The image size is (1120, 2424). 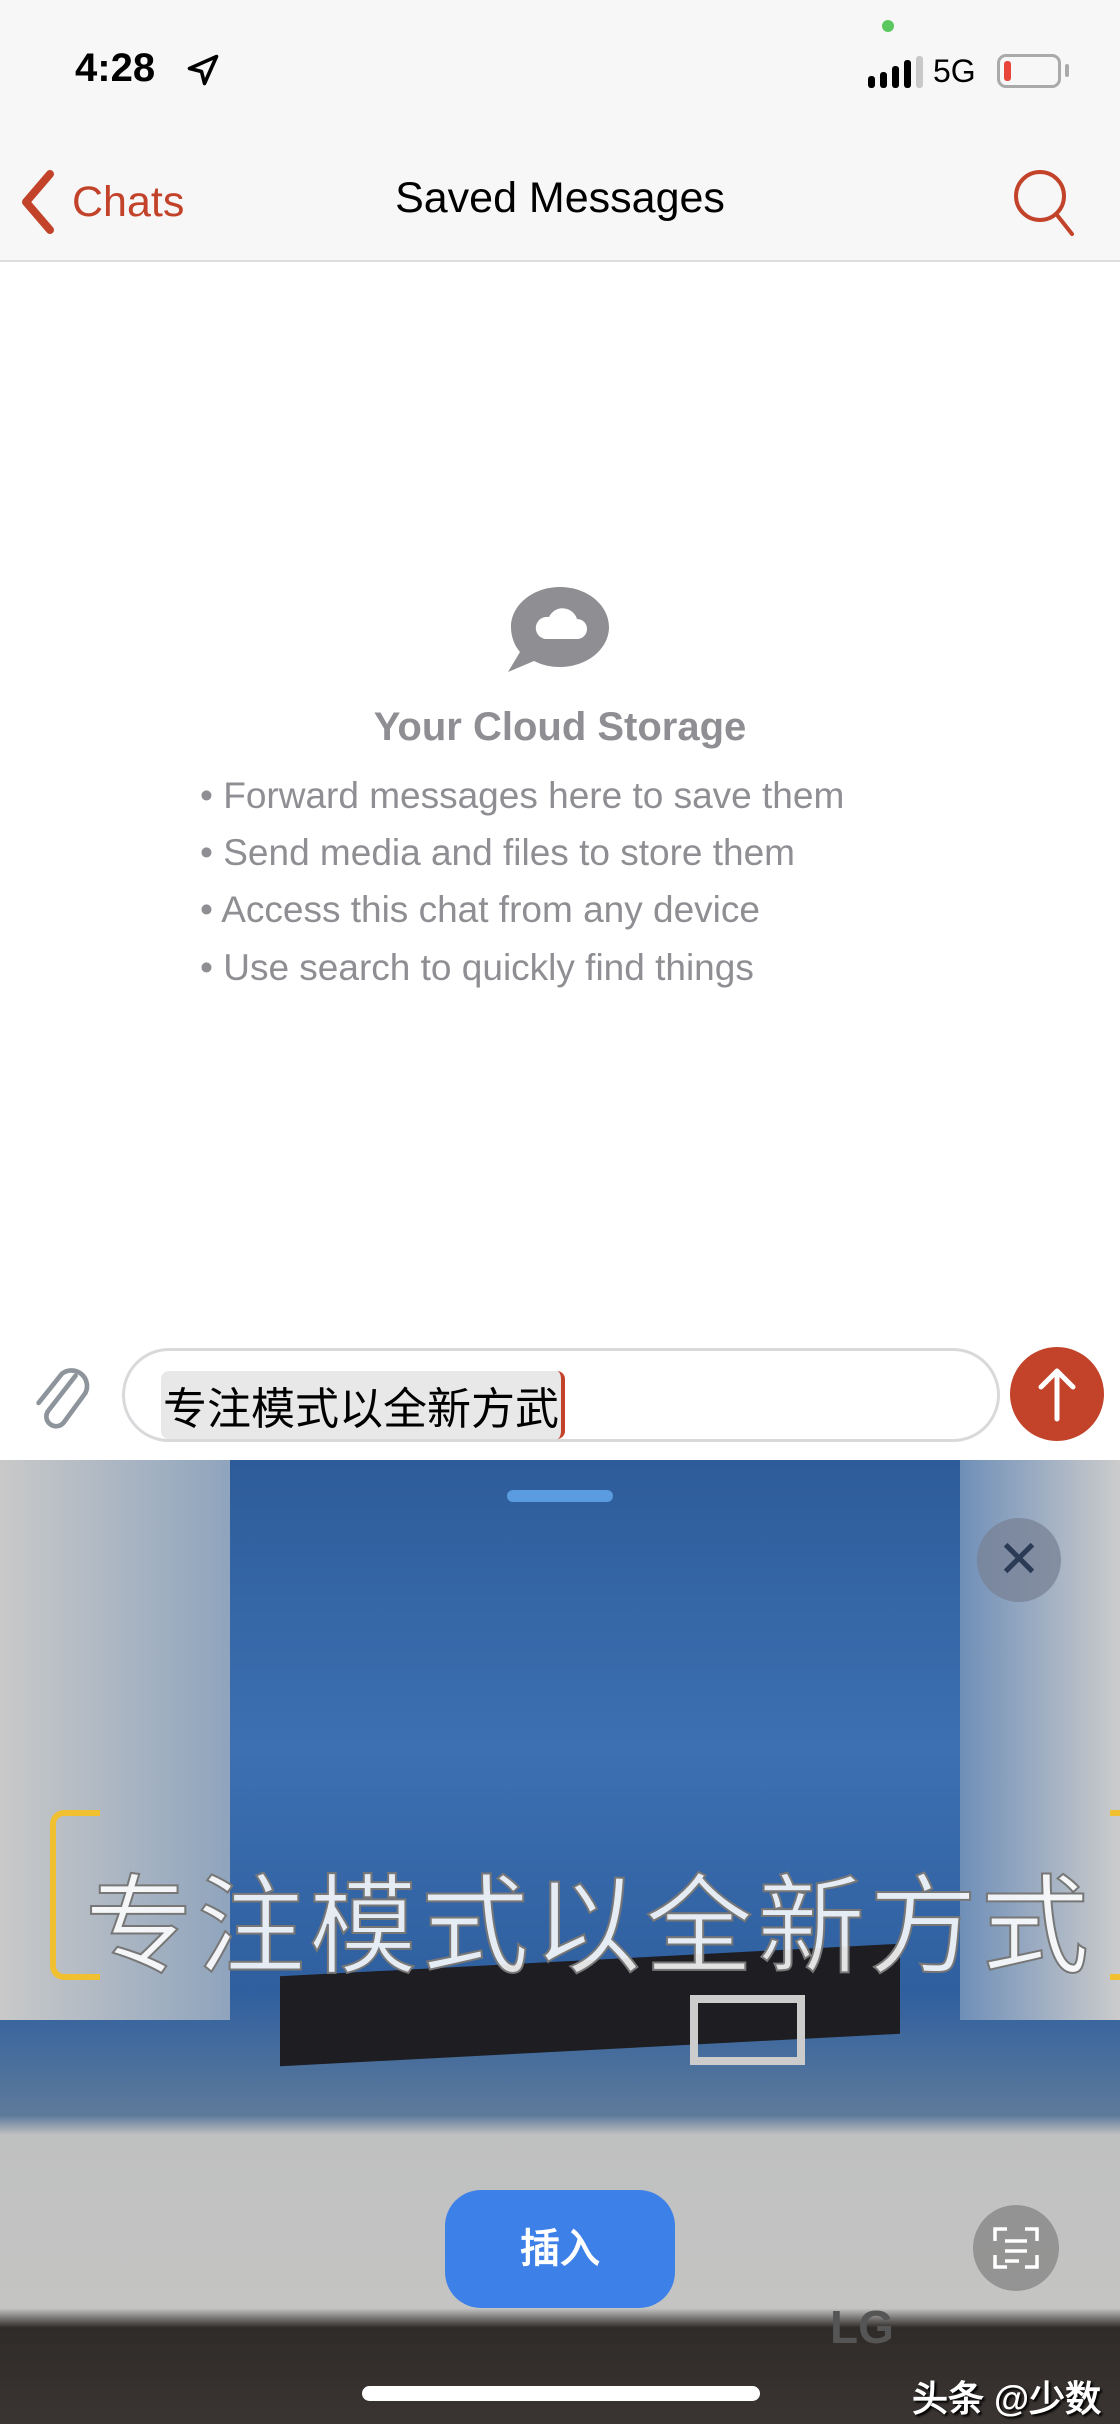 I want to click on lg-logo: LG, so click(x=862, y=2327).